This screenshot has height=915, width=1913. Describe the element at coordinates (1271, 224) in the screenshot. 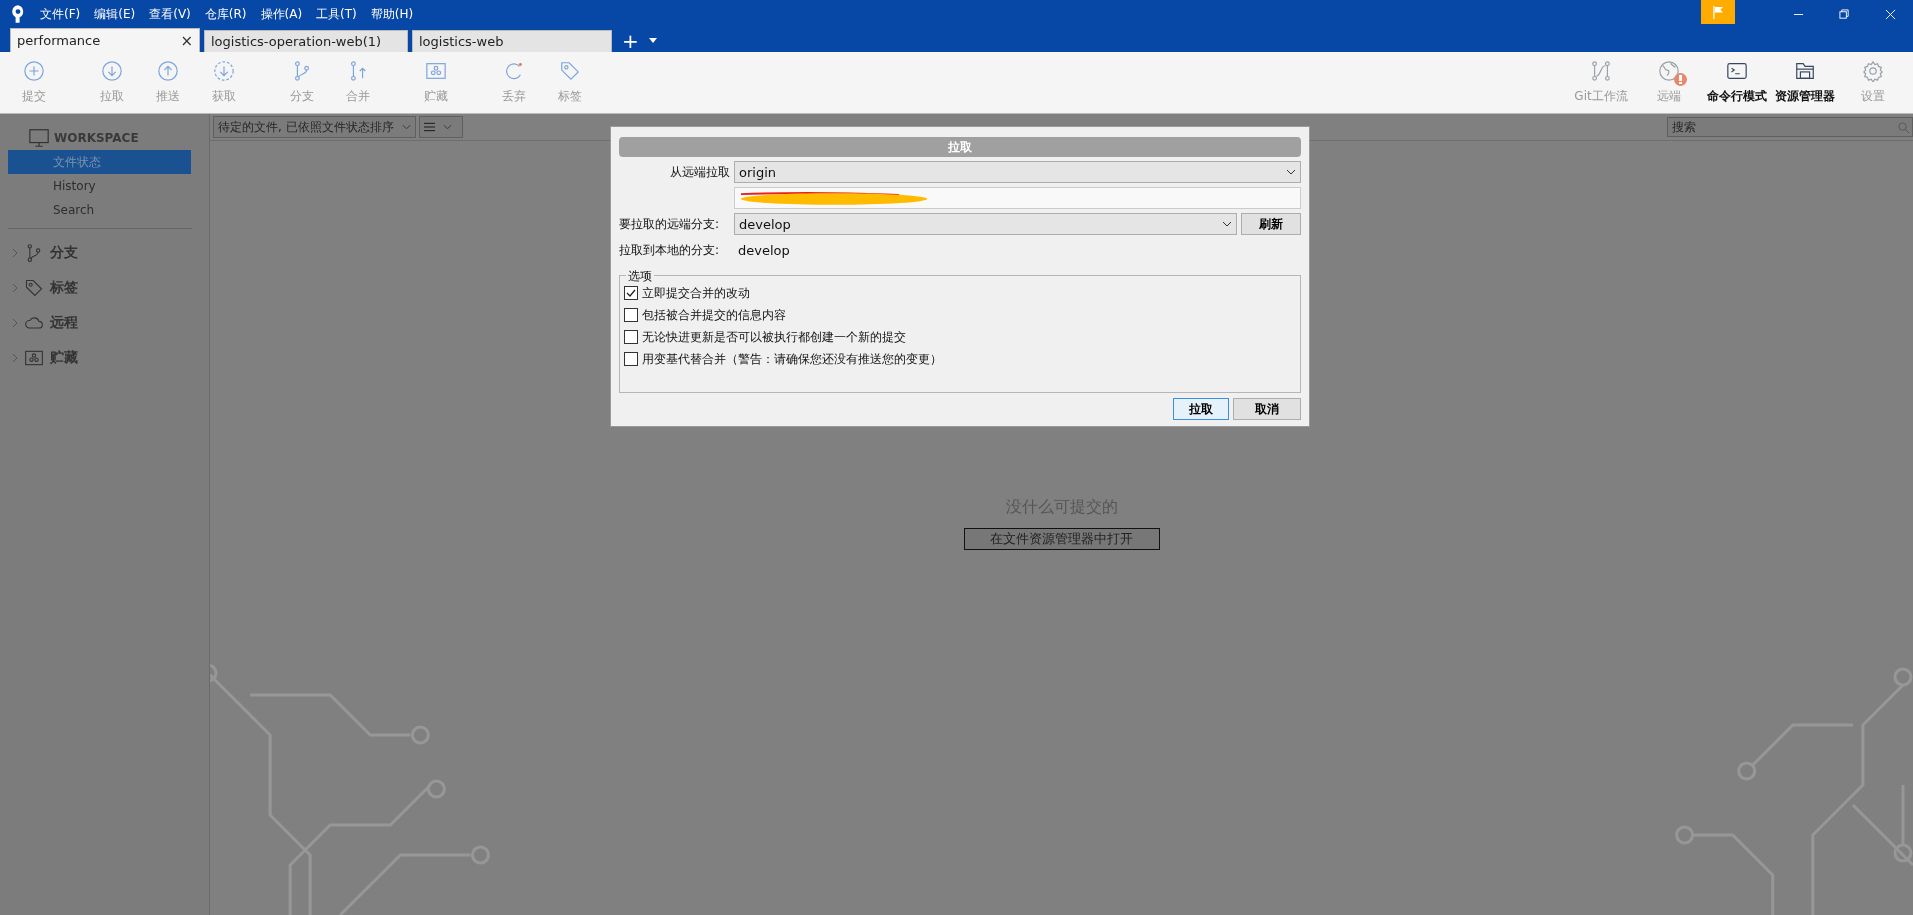

I see `refresh-button: 刷新` at that location.